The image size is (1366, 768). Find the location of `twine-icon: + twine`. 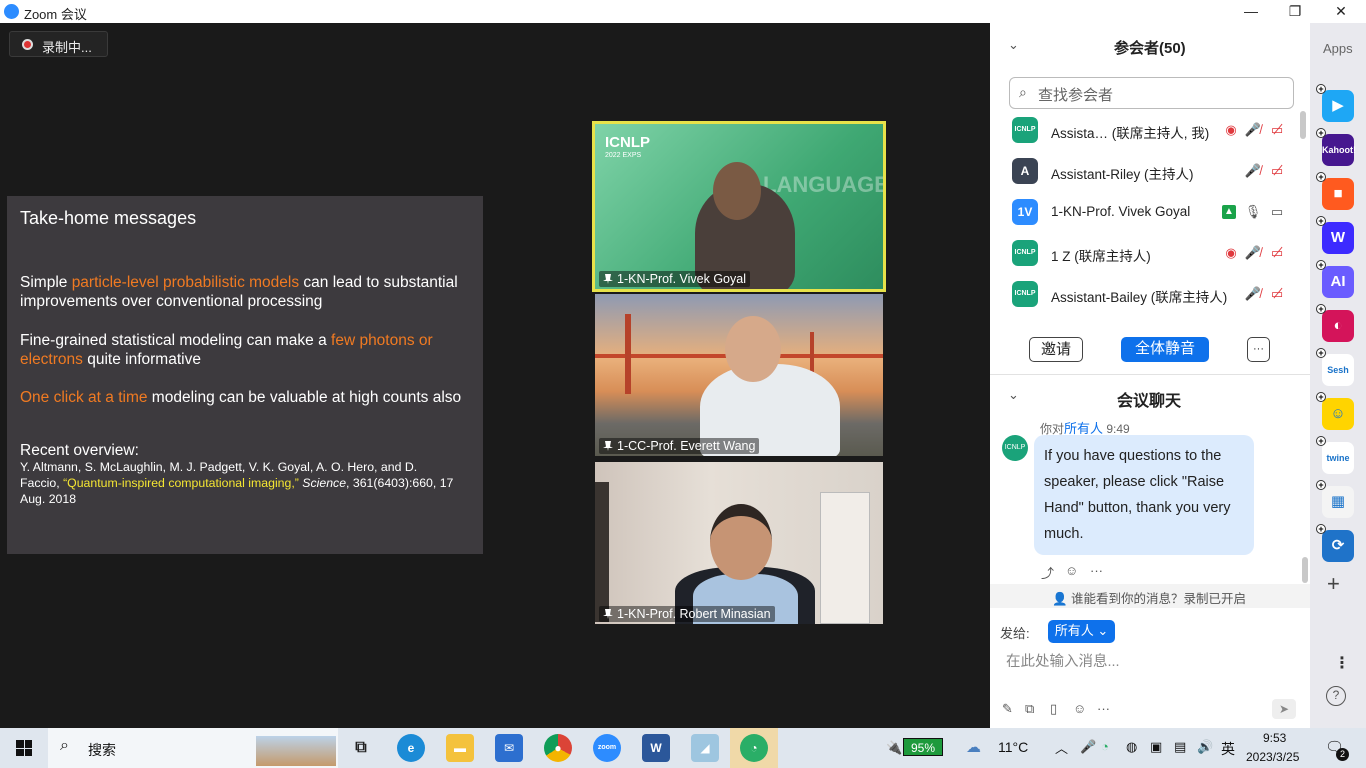

twine-icon: + twine is located at coordinates (1335, 455).